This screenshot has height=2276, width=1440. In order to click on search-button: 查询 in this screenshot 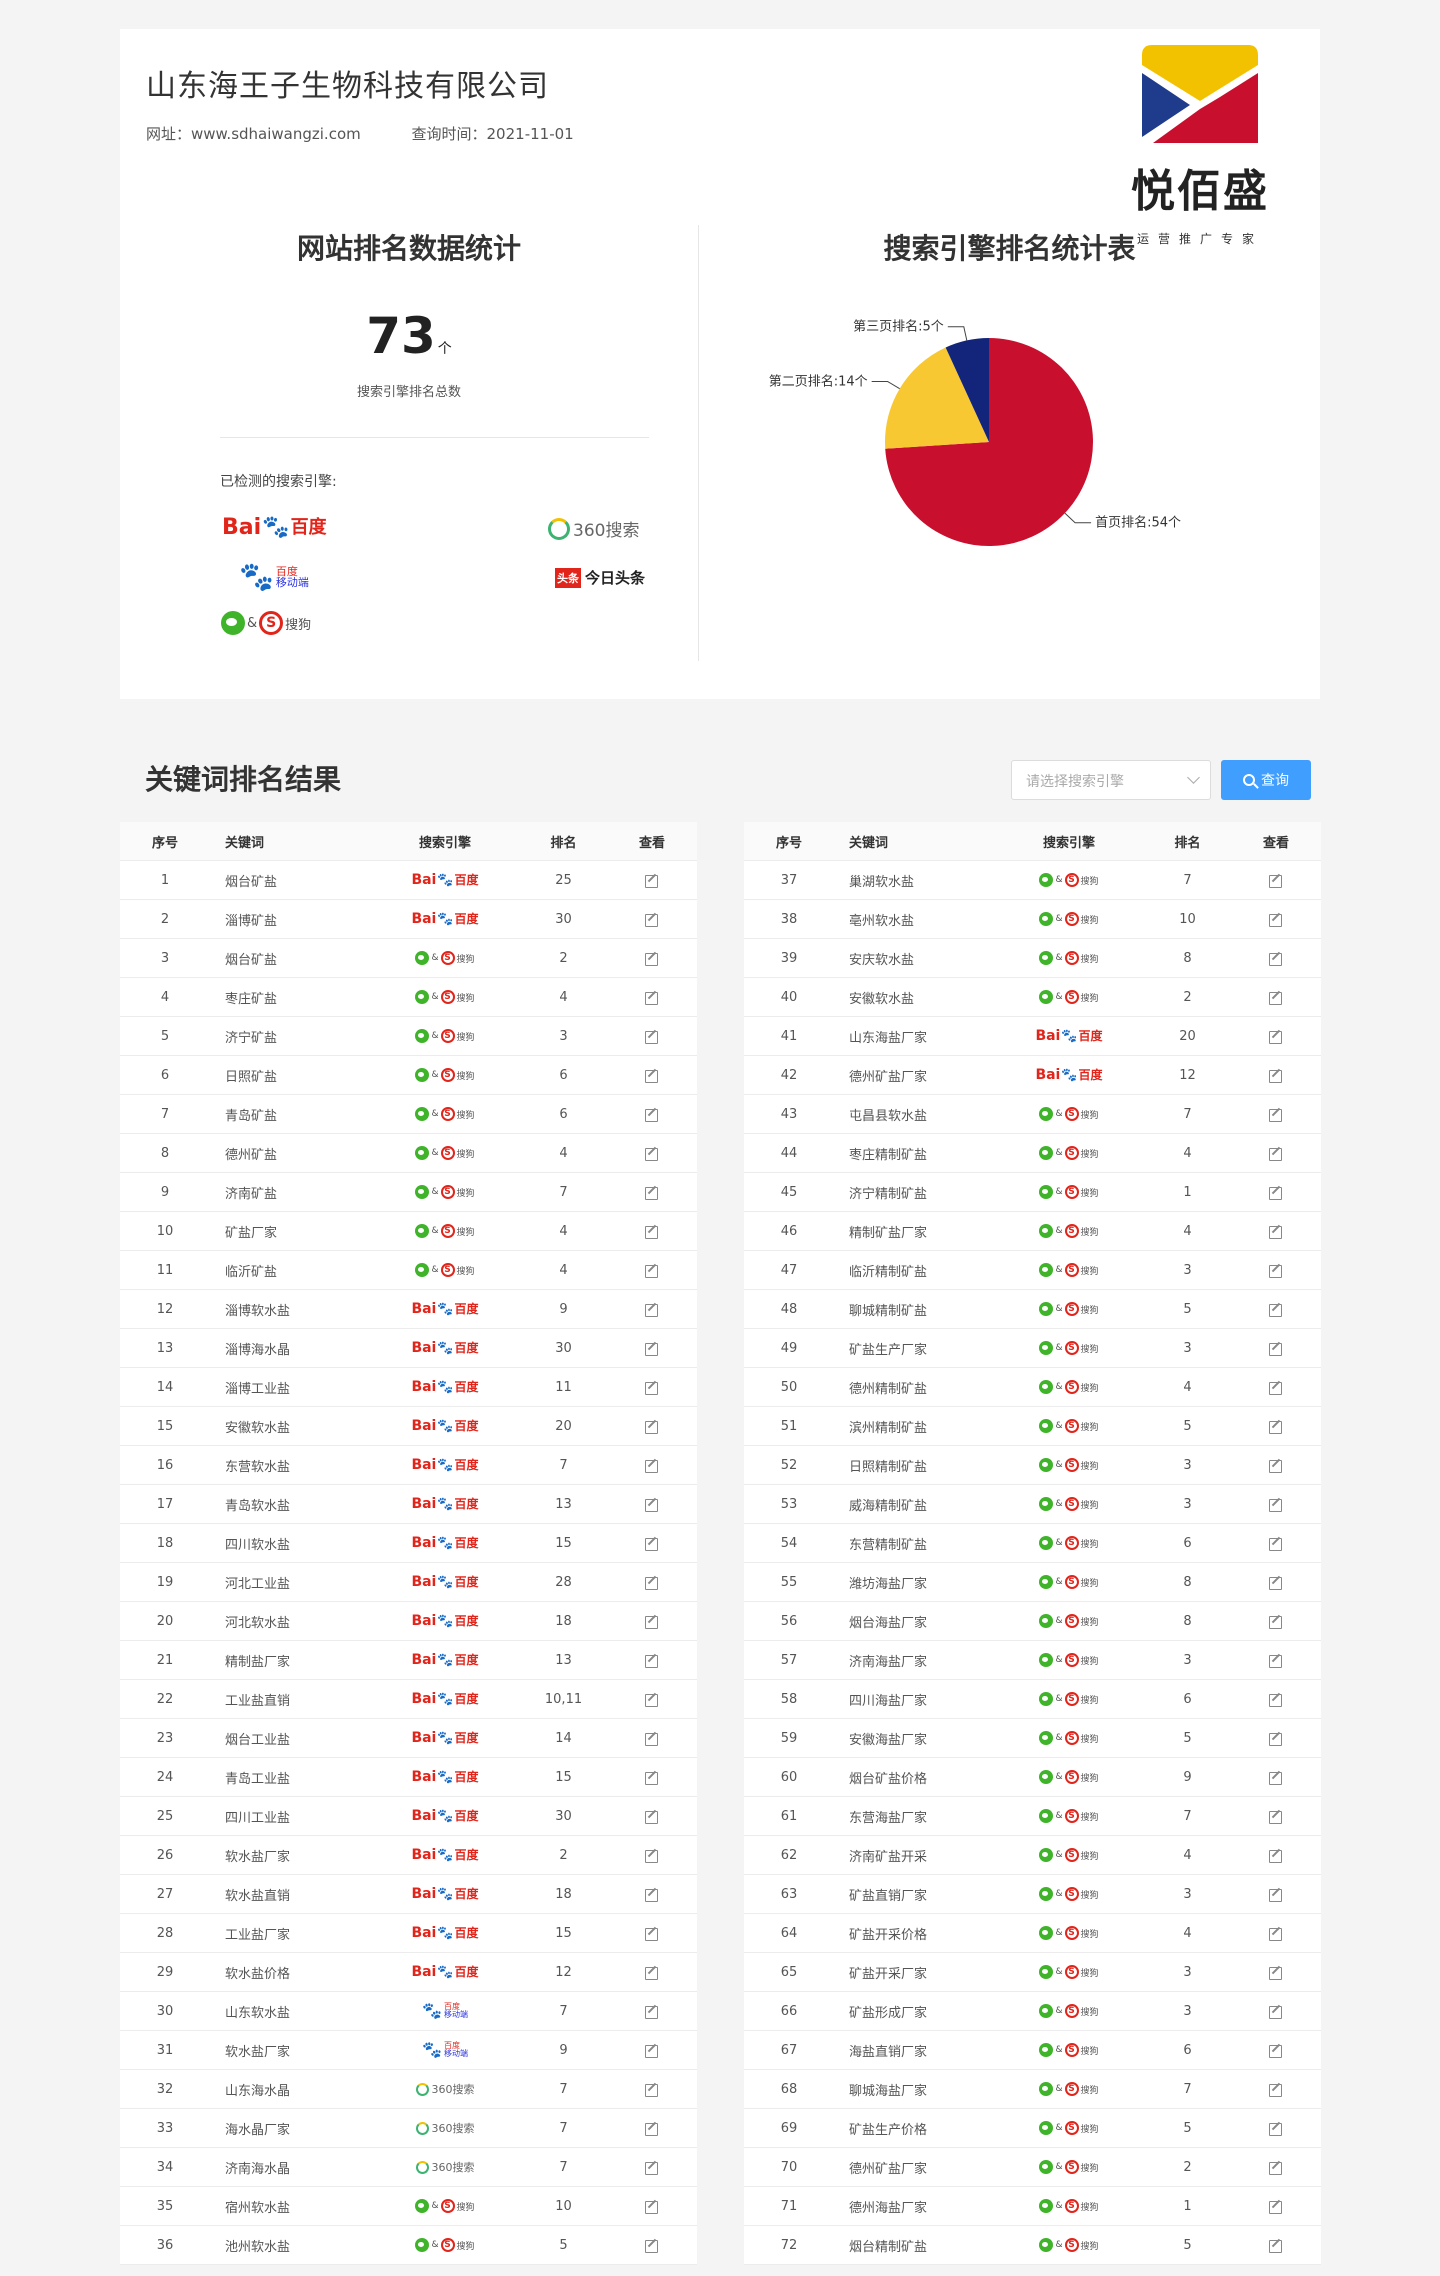, I will do `click(1266, 780)`.